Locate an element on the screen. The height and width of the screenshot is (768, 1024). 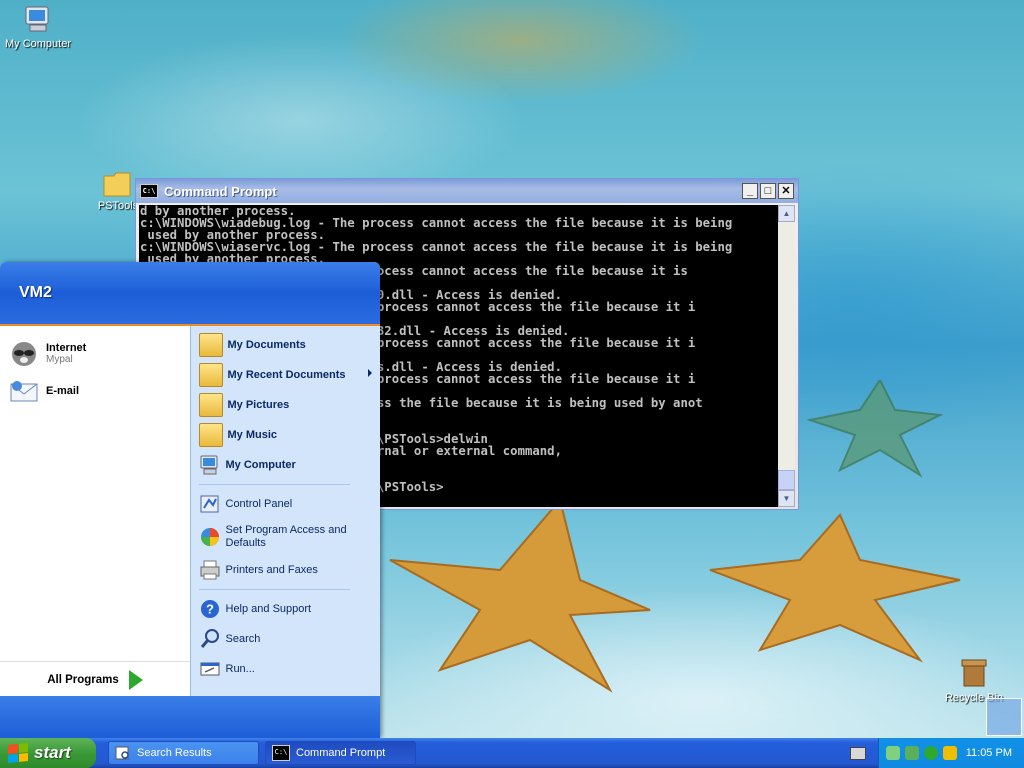
keyboard-icon is located at coordinates (858, 753).